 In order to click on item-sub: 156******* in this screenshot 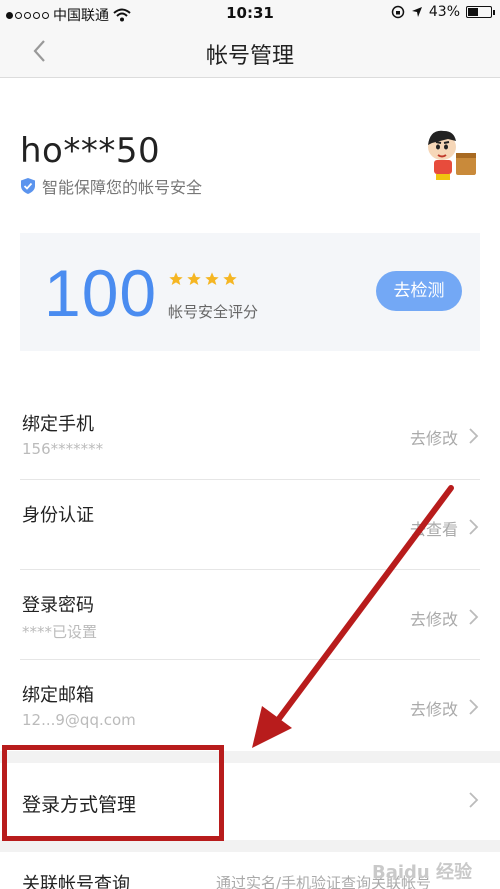, I will do `click(63, 449)`.